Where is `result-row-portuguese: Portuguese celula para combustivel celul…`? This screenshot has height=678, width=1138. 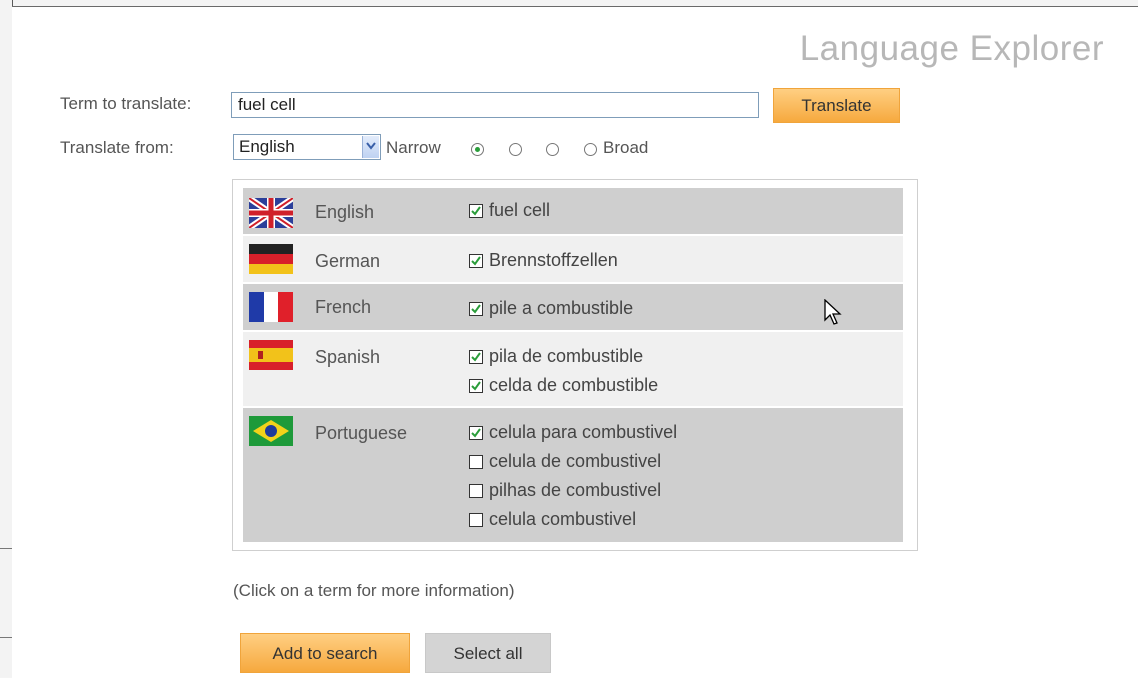 result-row-portuguese: Portuguese celula para combustivel celul… is located at coordinates (573, 475).